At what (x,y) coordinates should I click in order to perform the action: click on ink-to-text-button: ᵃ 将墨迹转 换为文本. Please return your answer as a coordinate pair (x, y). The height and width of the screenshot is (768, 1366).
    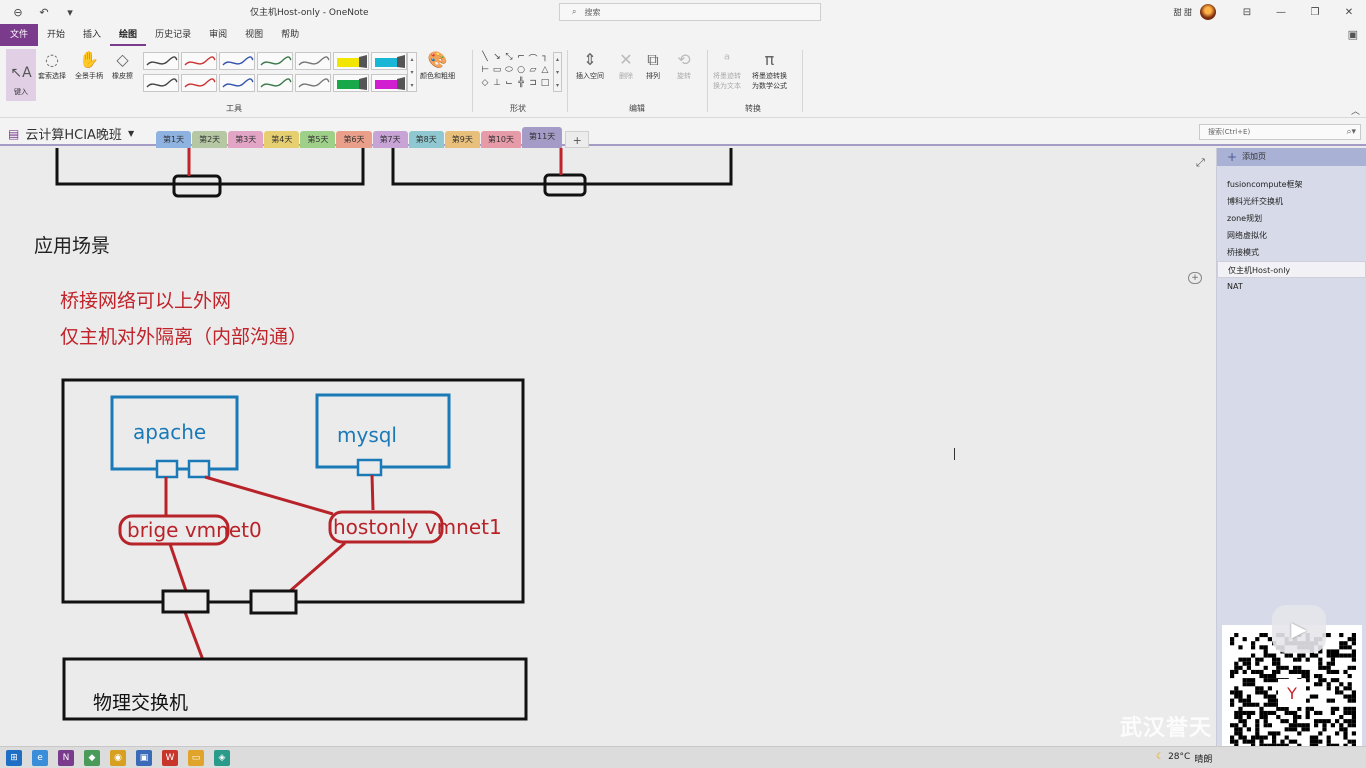
    Looking at the image, I should click on (727, 69).